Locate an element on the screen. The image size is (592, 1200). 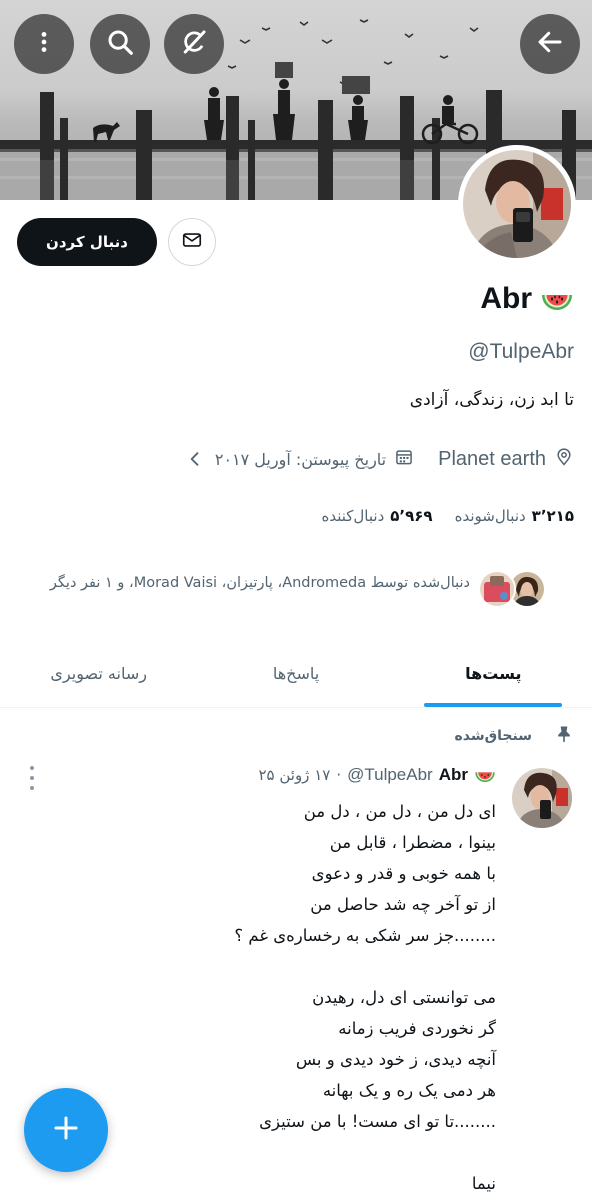
tweet-line: آنچه دیدی، ز خود دیدی و بس is located at coordinates (395, 1059).